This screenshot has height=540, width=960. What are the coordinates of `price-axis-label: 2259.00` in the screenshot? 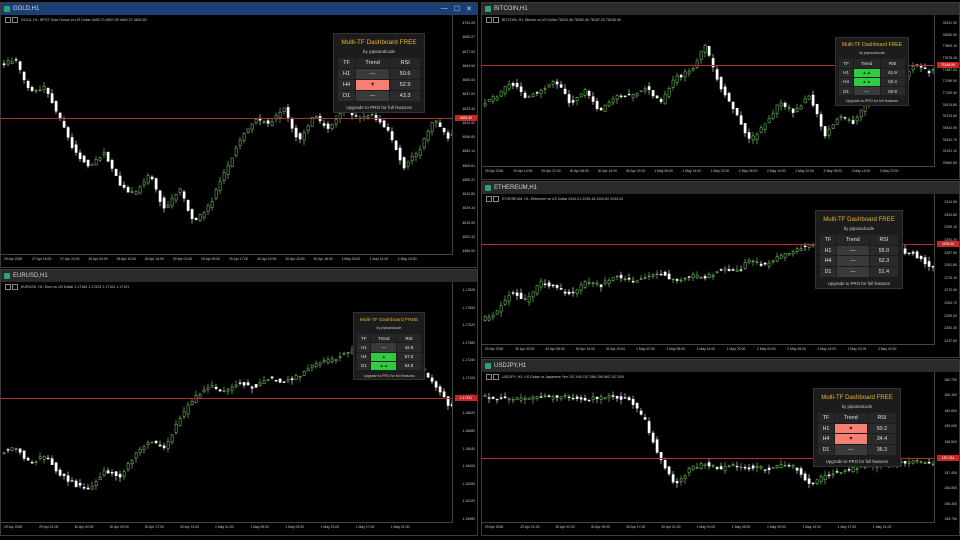 It's located at (950, 315).